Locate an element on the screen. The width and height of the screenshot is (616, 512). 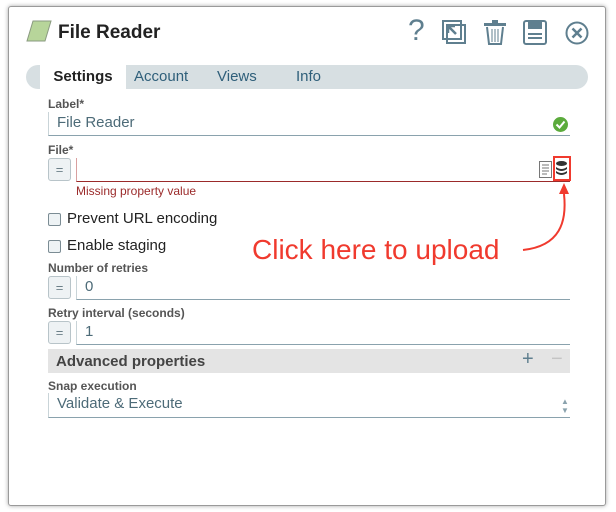
upload-annotation-text: Click here to upload is located at coordinates (376, 249).